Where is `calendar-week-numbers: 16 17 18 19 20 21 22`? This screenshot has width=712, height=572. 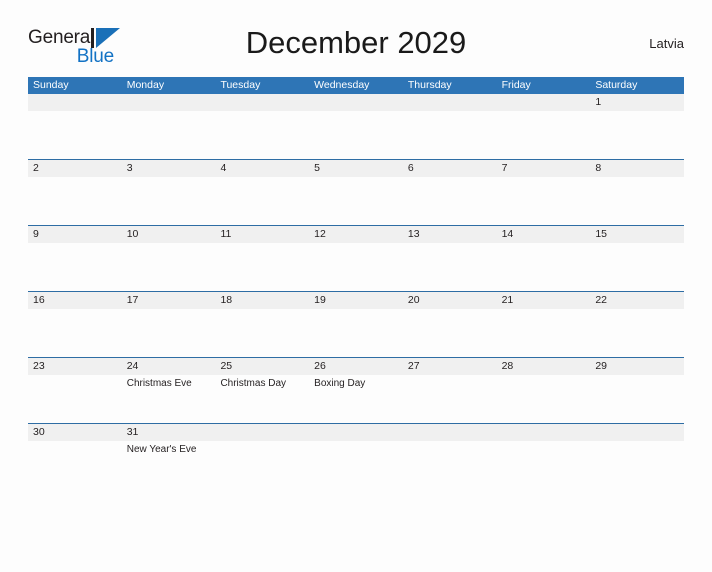
calendar-week-numbers: 16 17 18 19 20 21 22 is located at coordinates (356, 300).